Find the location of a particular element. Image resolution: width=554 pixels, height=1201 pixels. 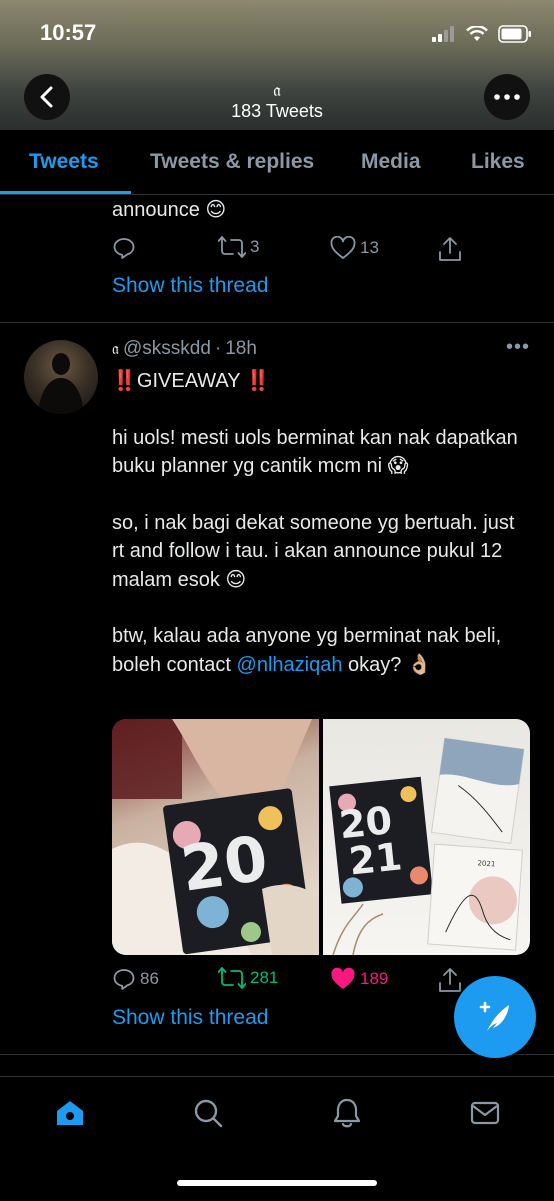

tab-media: Media is located at coordinates (391, 162).